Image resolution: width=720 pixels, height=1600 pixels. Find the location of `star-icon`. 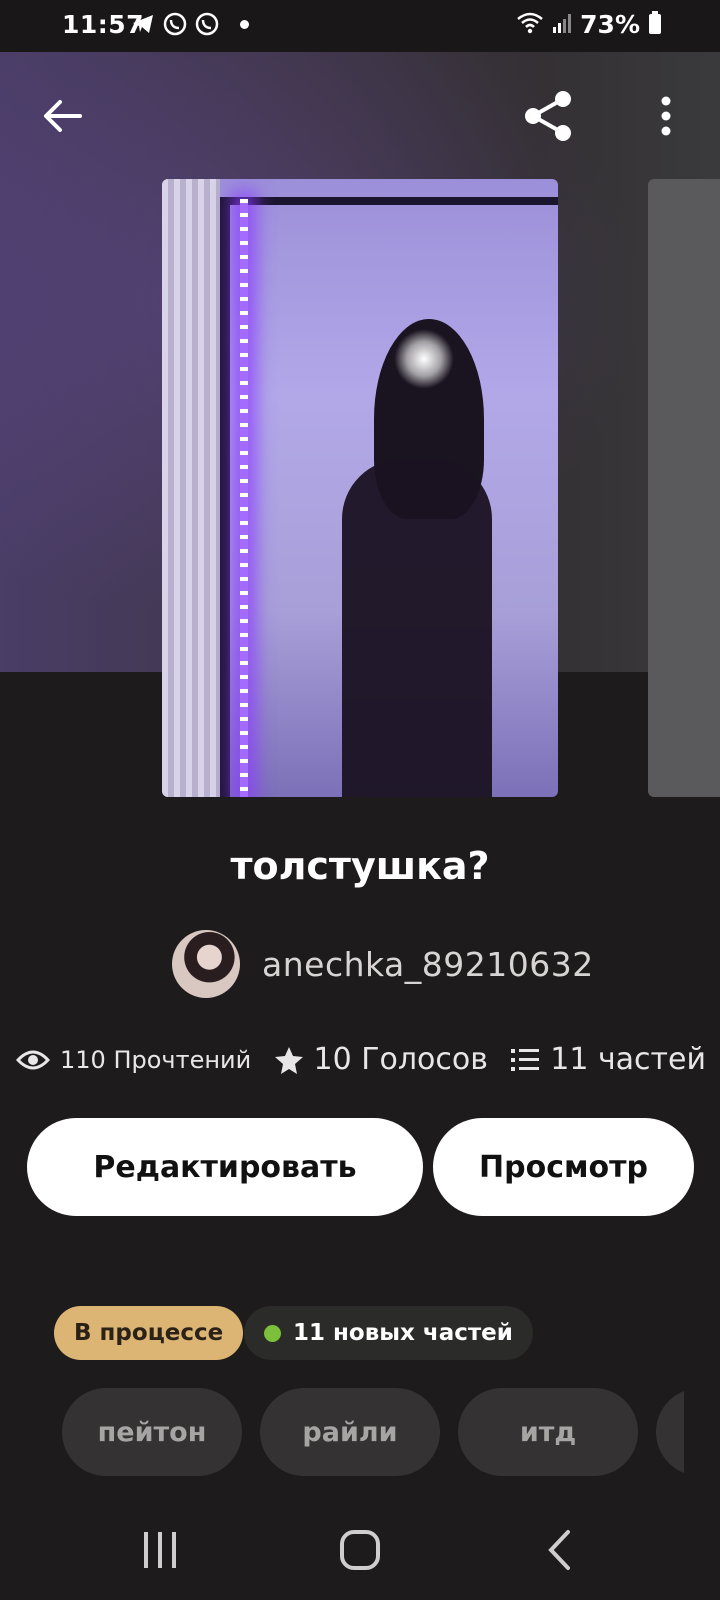

star-icon is located at coordinates (288, 1060).